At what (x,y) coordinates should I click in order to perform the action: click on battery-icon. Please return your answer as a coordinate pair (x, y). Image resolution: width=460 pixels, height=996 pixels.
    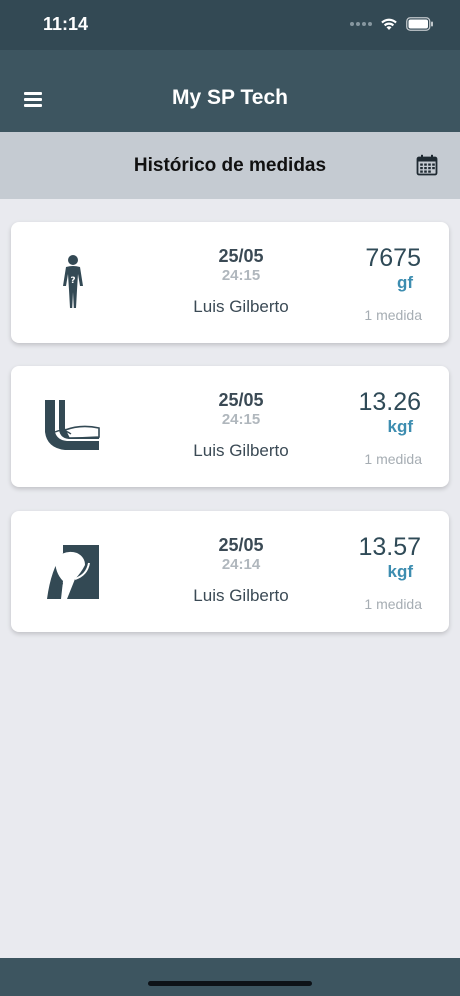
    Looking at the image, I should click on (419, 24).